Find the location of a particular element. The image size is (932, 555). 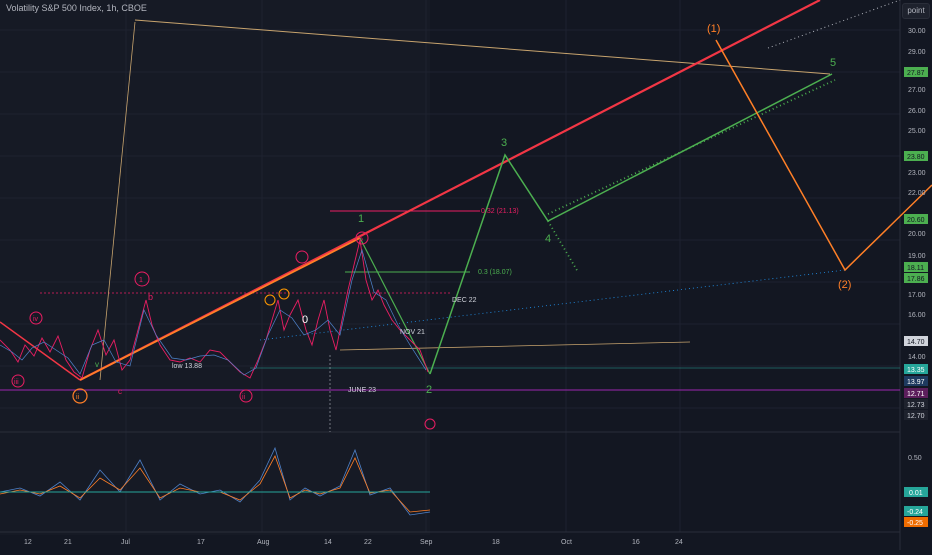

svg-text: 12.73 is located at coordinates (916, 405).